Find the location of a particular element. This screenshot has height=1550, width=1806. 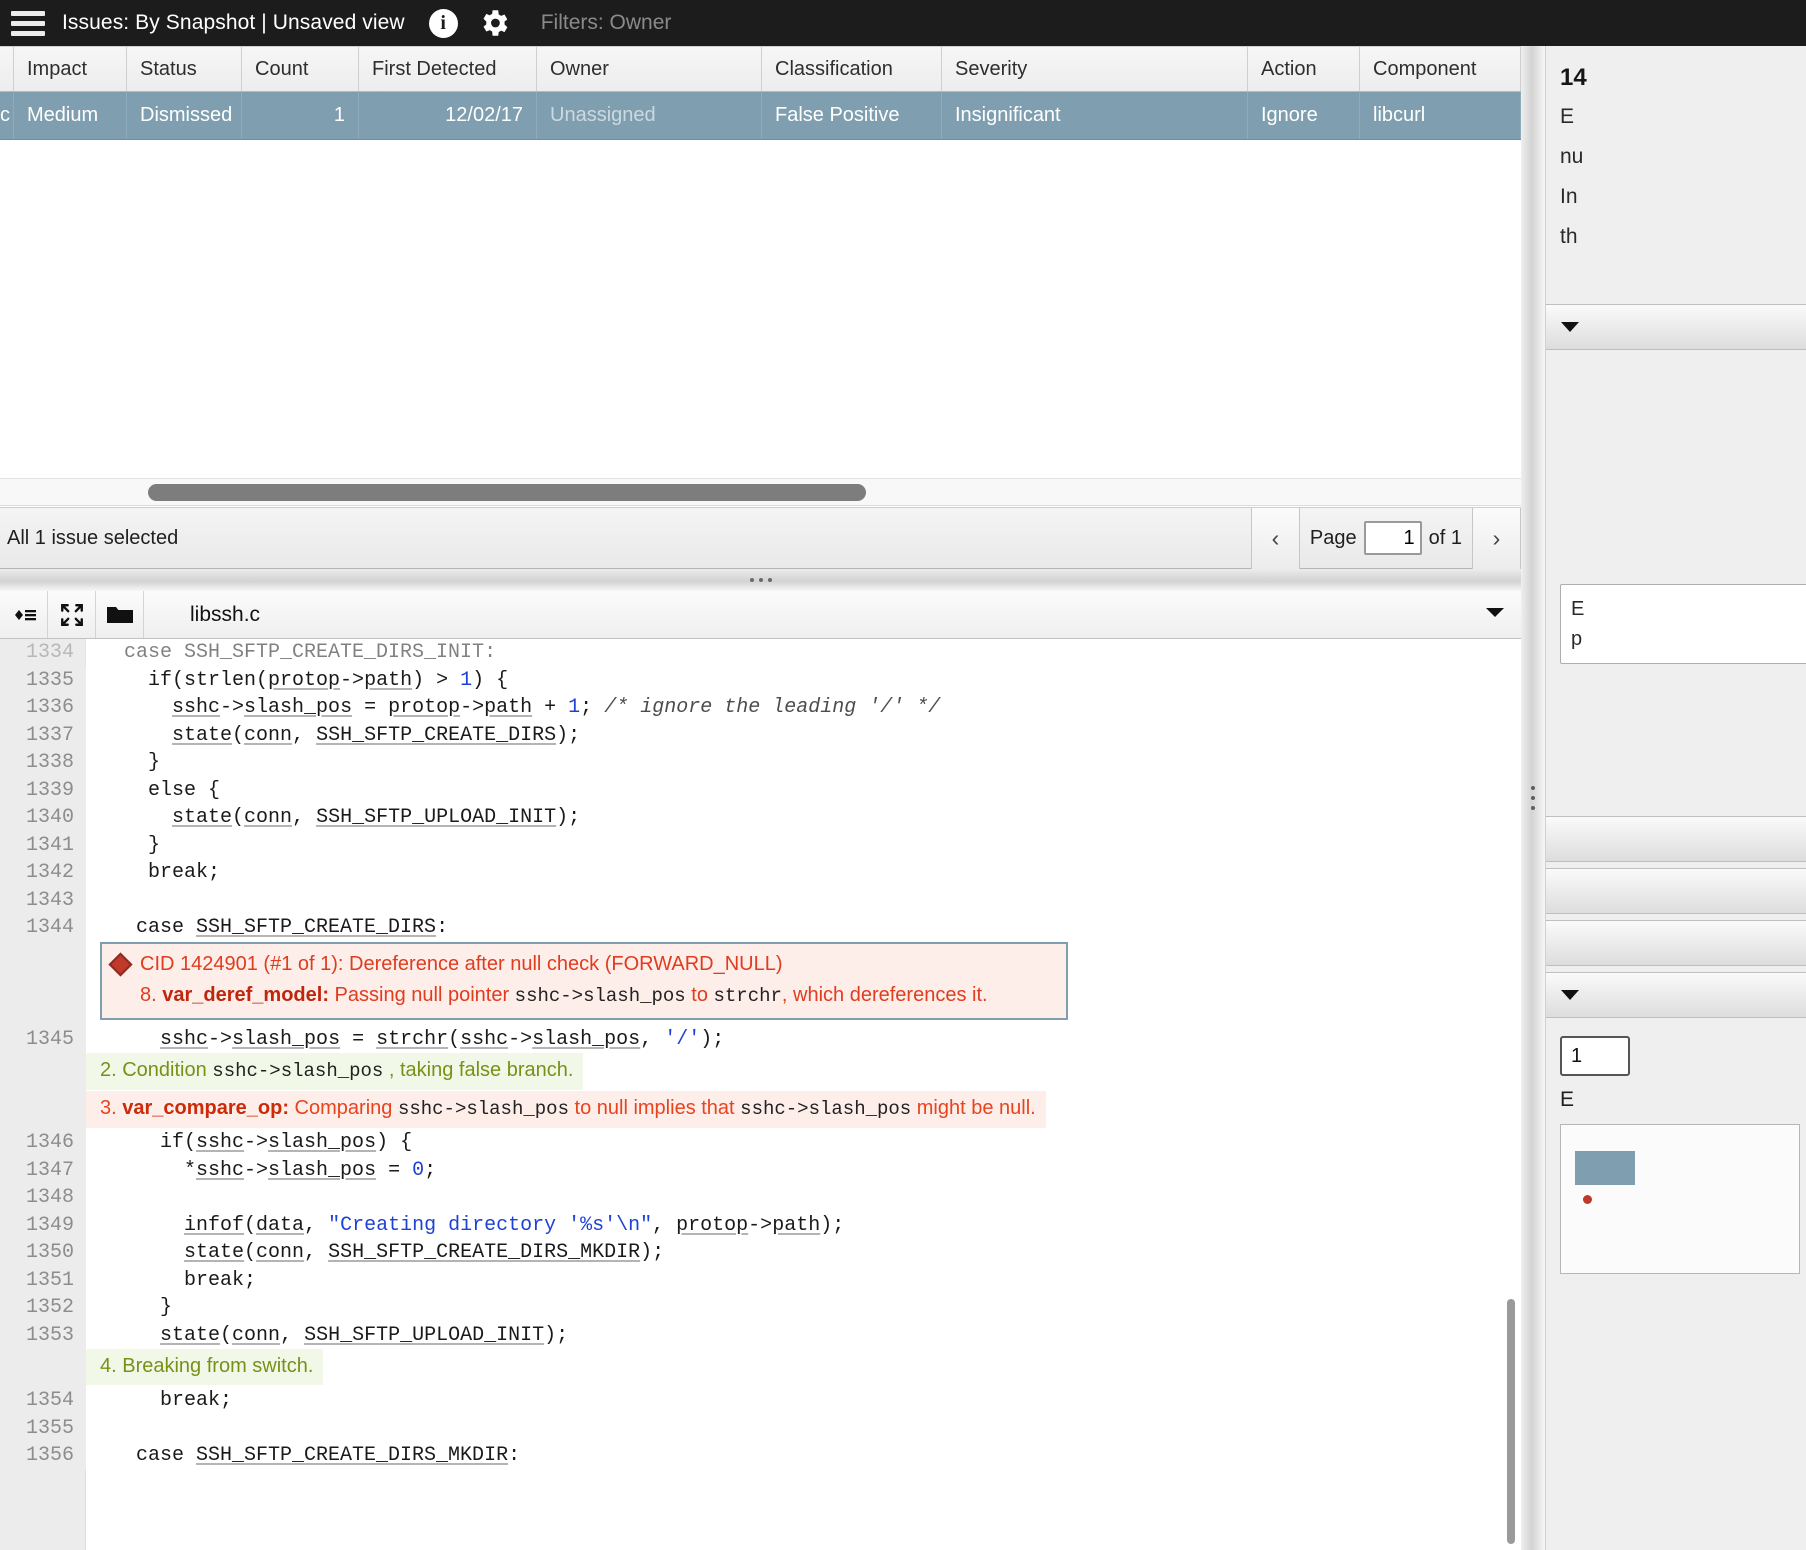

code-line: 1335 if(strlen(protop->path) > 1) { is located at coordinates (749, 680).